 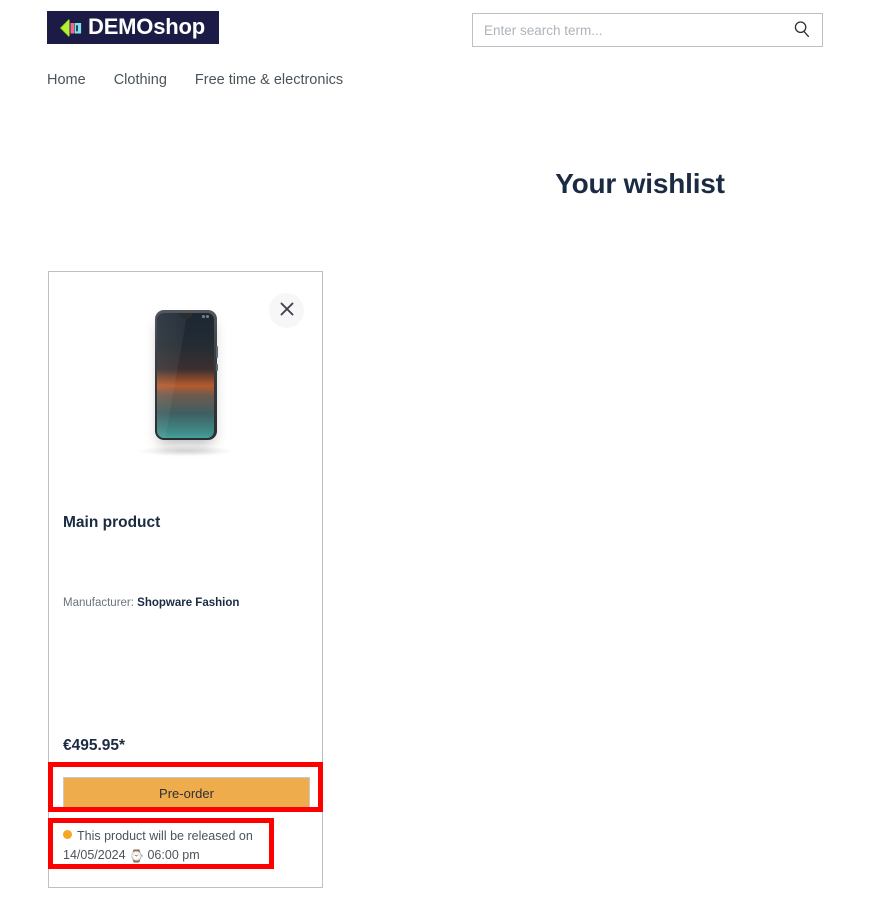 I want to click on phone-power-button, so click(x=217, y=367).